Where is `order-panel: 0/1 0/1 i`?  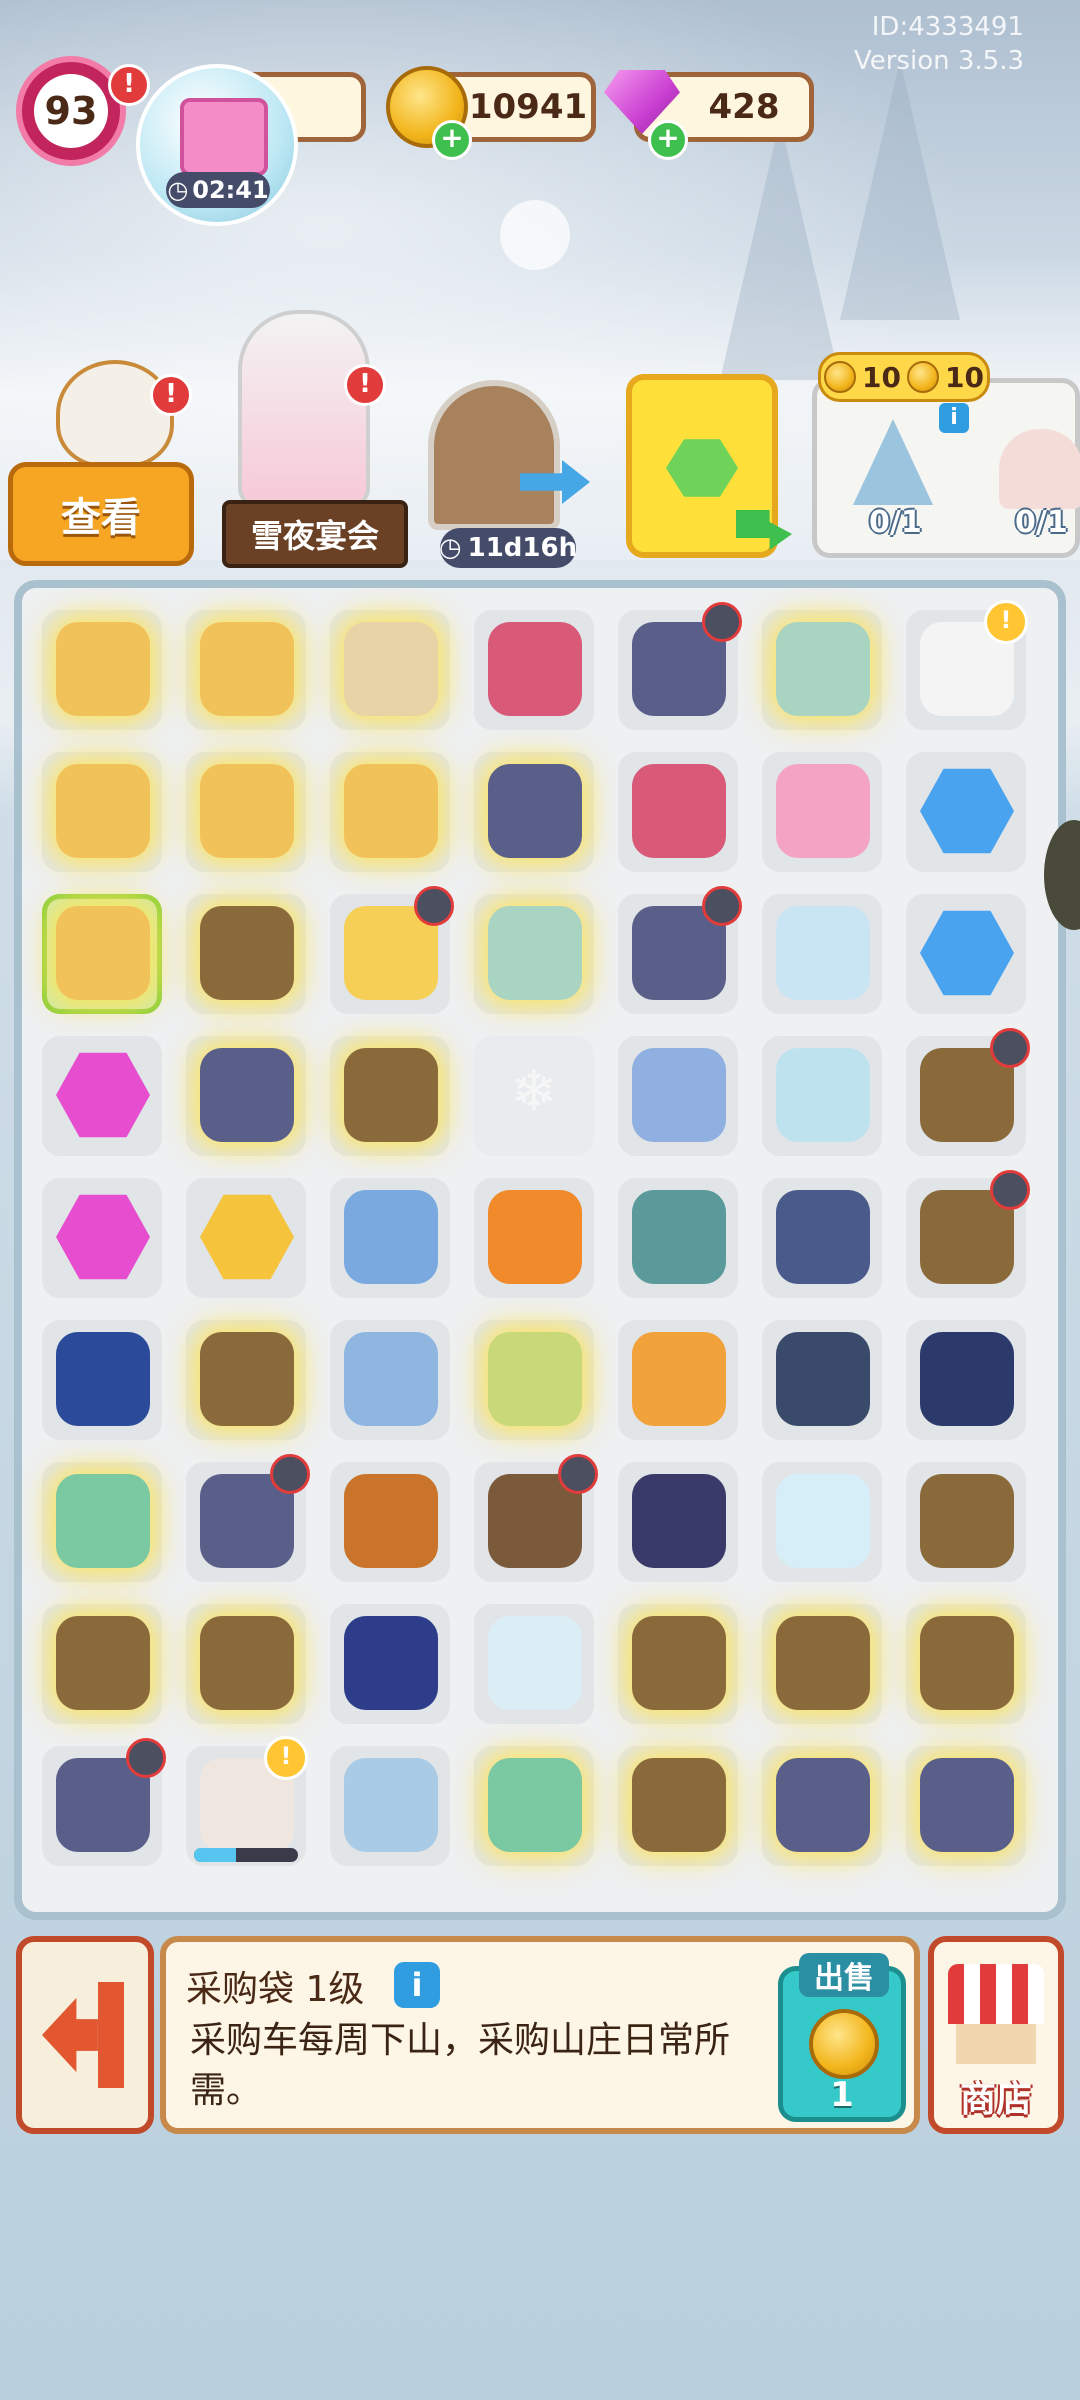
order-panel: 0/1 0/1 i is located at coordinates (946, 468).